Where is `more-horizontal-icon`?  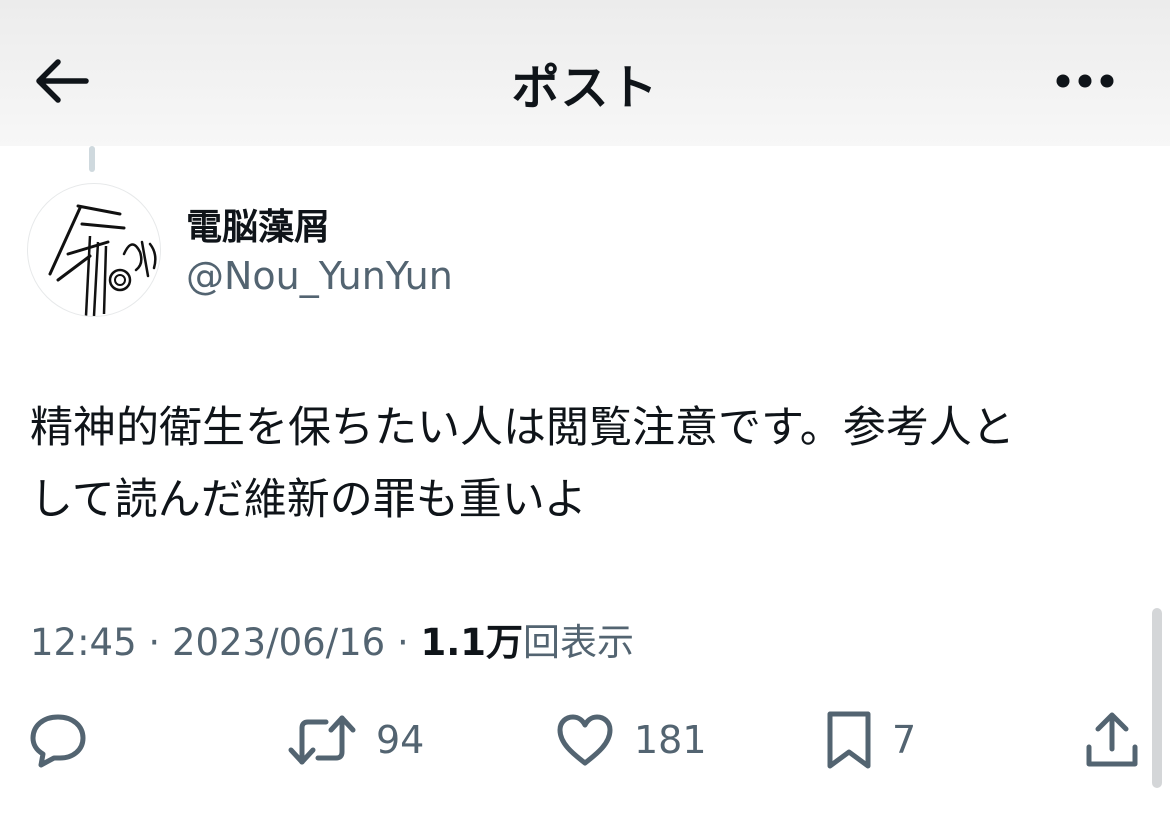 more-horizontal-icon is located at coordinates (1085, 81).